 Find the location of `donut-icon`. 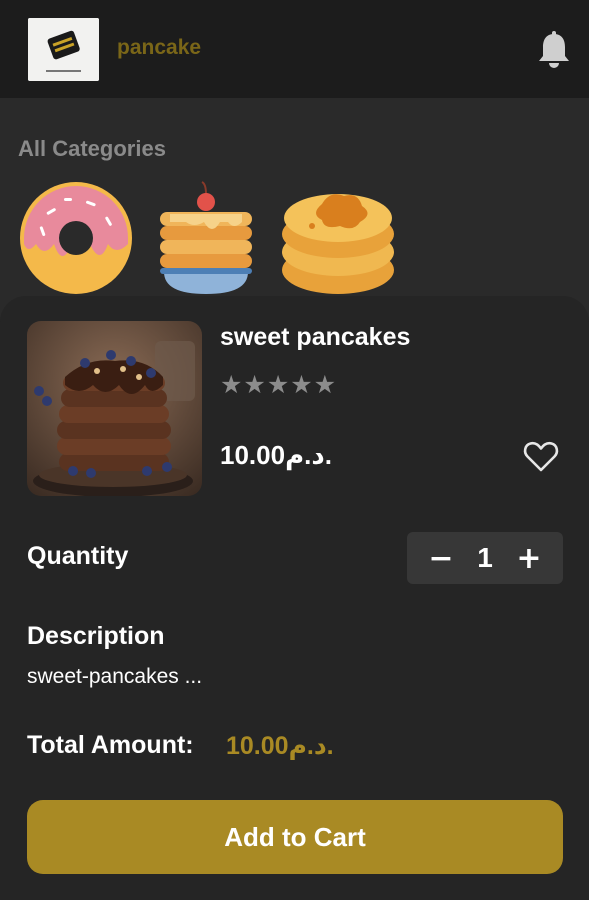

donut-icon is located at coordinates (76, 238).